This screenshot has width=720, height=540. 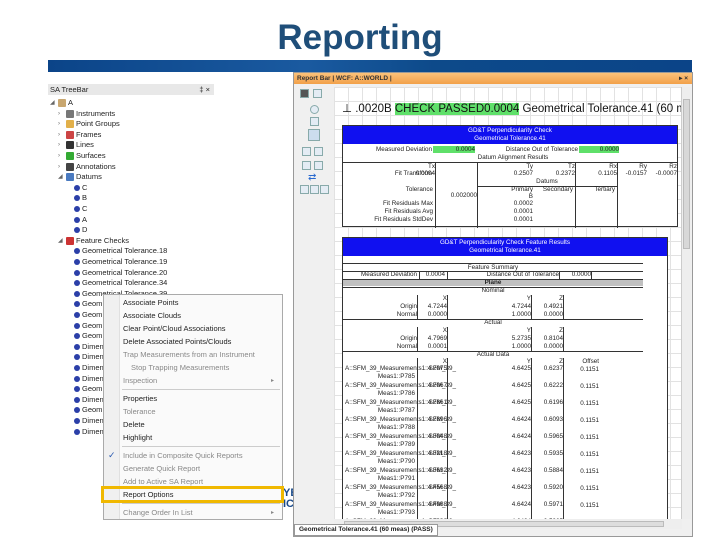 I want to click on point-groups-icon, so click(x=70, y=124).